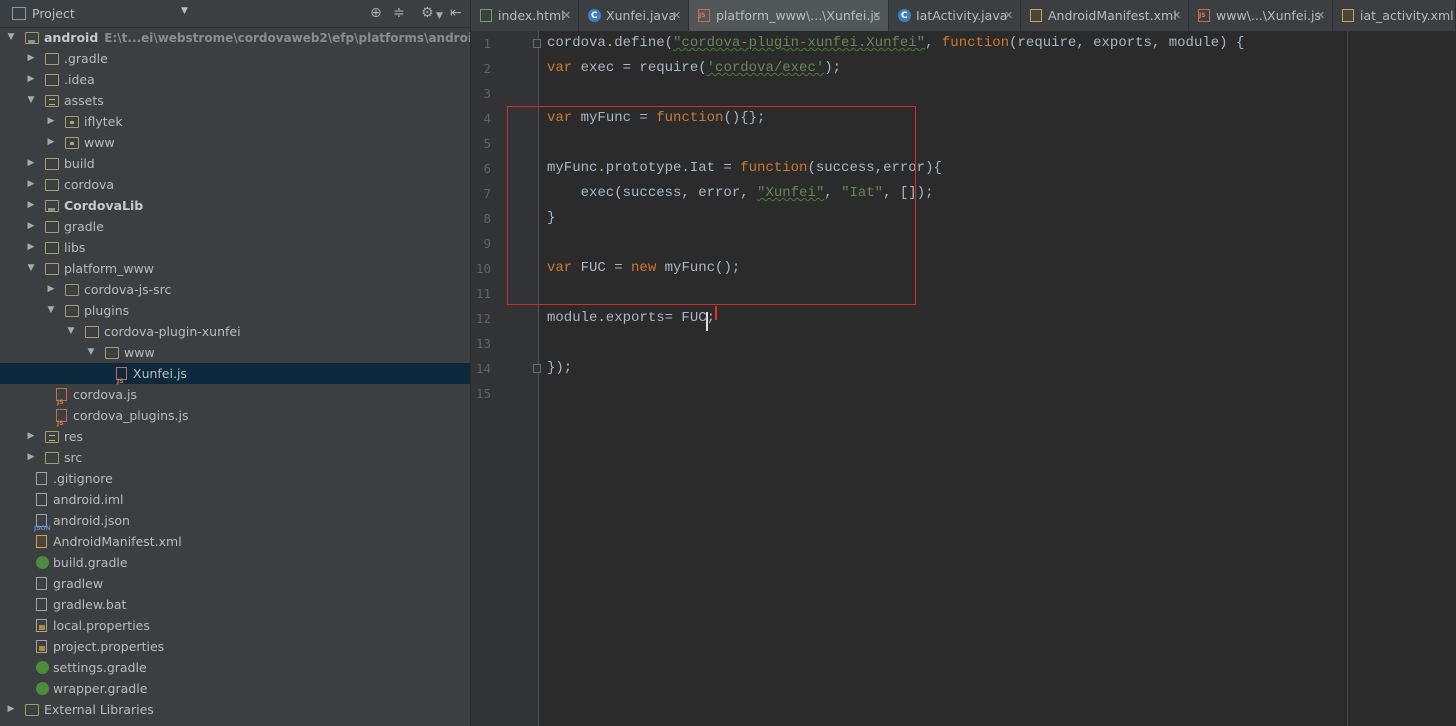 This screenshot has width=1456, height=726. I want to click on tree-item-androidmanifest-xml: AndroidManifest.xml, so click(235, 541).